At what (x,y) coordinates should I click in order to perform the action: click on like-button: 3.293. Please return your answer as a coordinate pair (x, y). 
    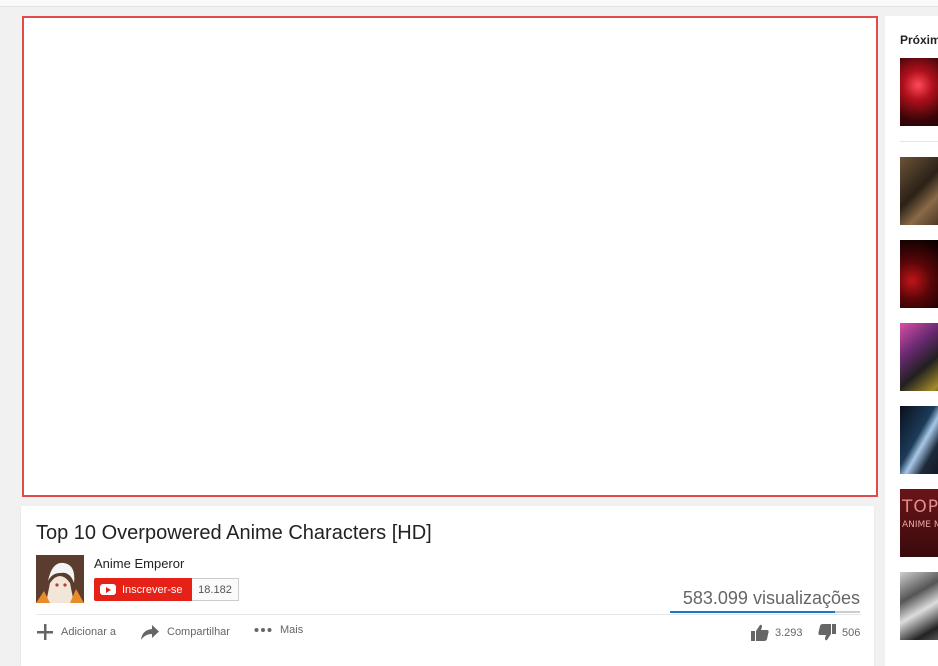
    Looking at the image, I should click on (777, 632).